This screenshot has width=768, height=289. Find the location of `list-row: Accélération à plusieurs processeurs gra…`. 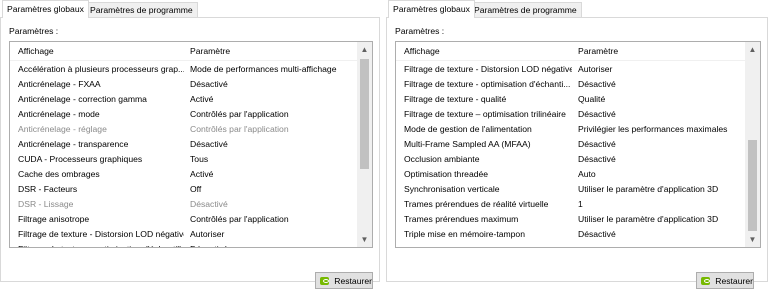

list-row: Accélération à plusieurs processeurs gra… is located at coordinates (183, 69).